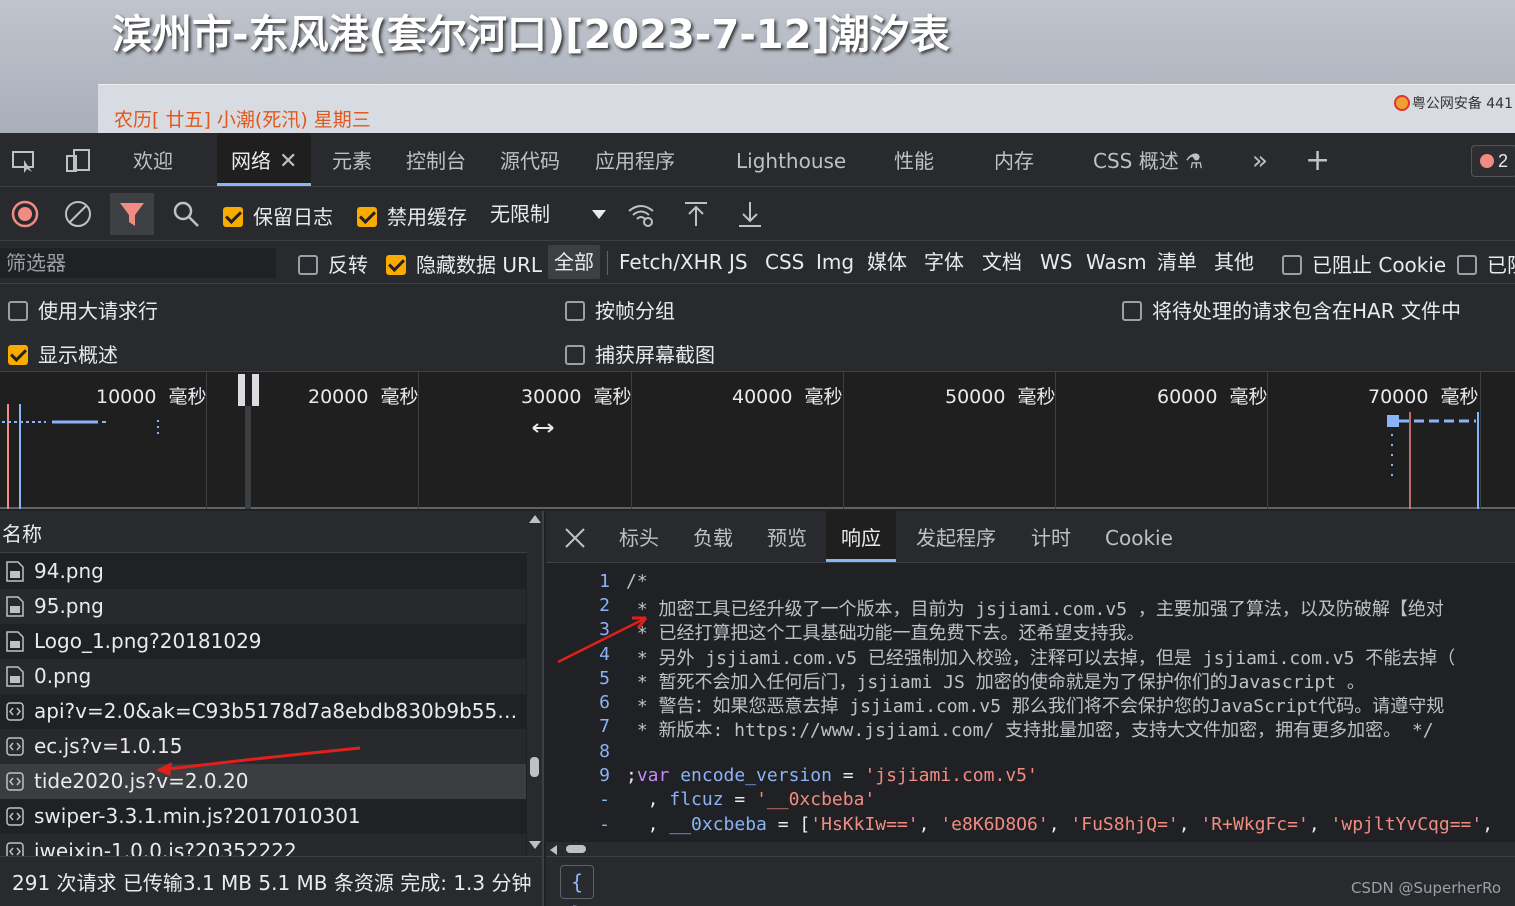 Image resolution: width=1515 pixels, height=906 pixels. What do you see at coordinates (1401, 103) in the screenshot?
I see `police-badge-icon` at bounding box center [1401, 103].